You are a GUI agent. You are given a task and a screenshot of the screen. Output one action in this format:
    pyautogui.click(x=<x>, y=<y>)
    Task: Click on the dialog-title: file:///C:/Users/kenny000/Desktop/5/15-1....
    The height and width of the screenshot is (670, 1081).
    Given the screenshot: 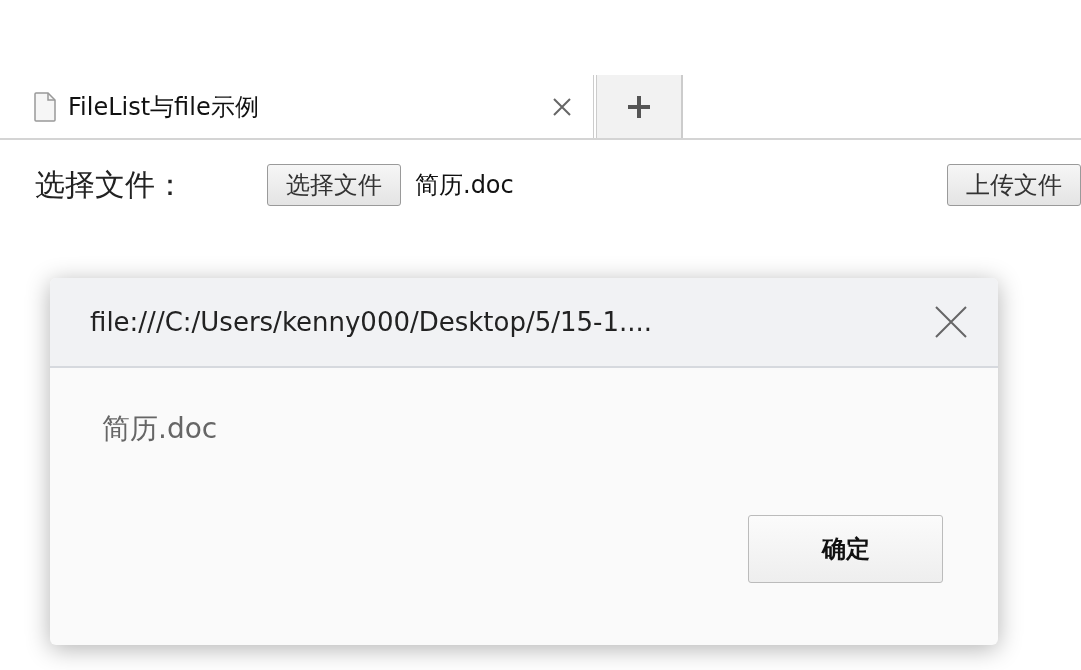 What is the action you would take?
    pyautogui.click(x=372, y=322)
    